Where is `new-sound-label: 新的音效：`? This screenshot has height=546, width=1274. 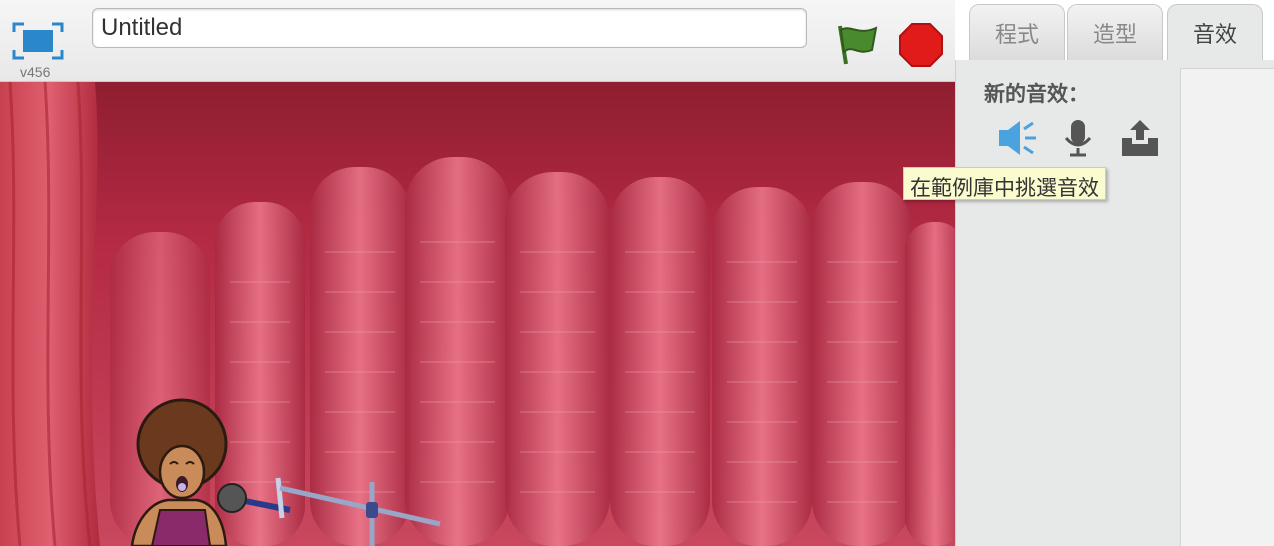
new-sound-label: 新的音效： is located at coordinates (1036, 94).